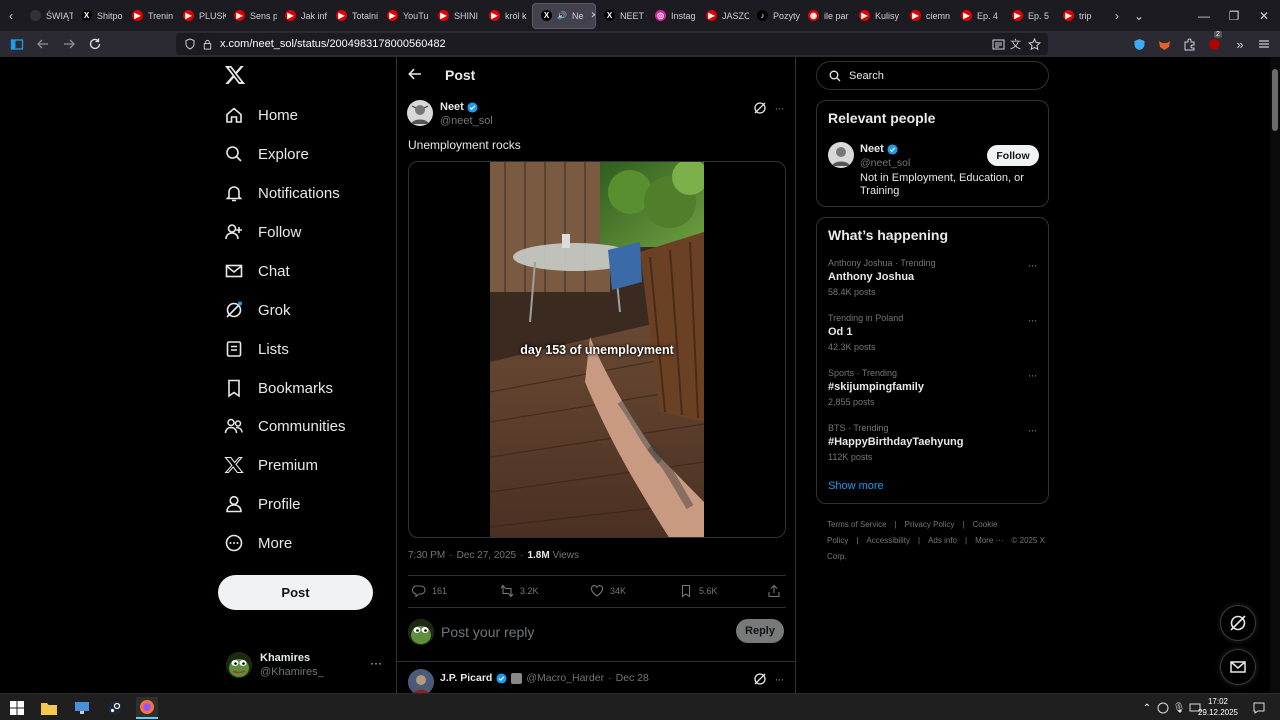 The image size is (1280, 720). I want to click on reply-action: 161, so click(429, 591).